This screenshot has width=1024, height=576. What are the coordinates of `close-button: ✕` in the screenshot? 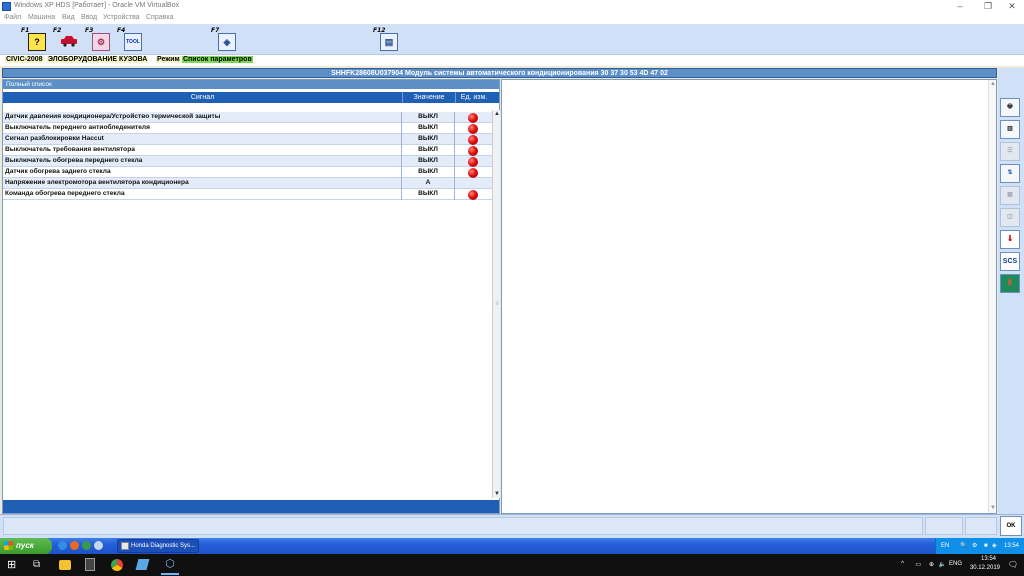 It's located at (1011, 6).